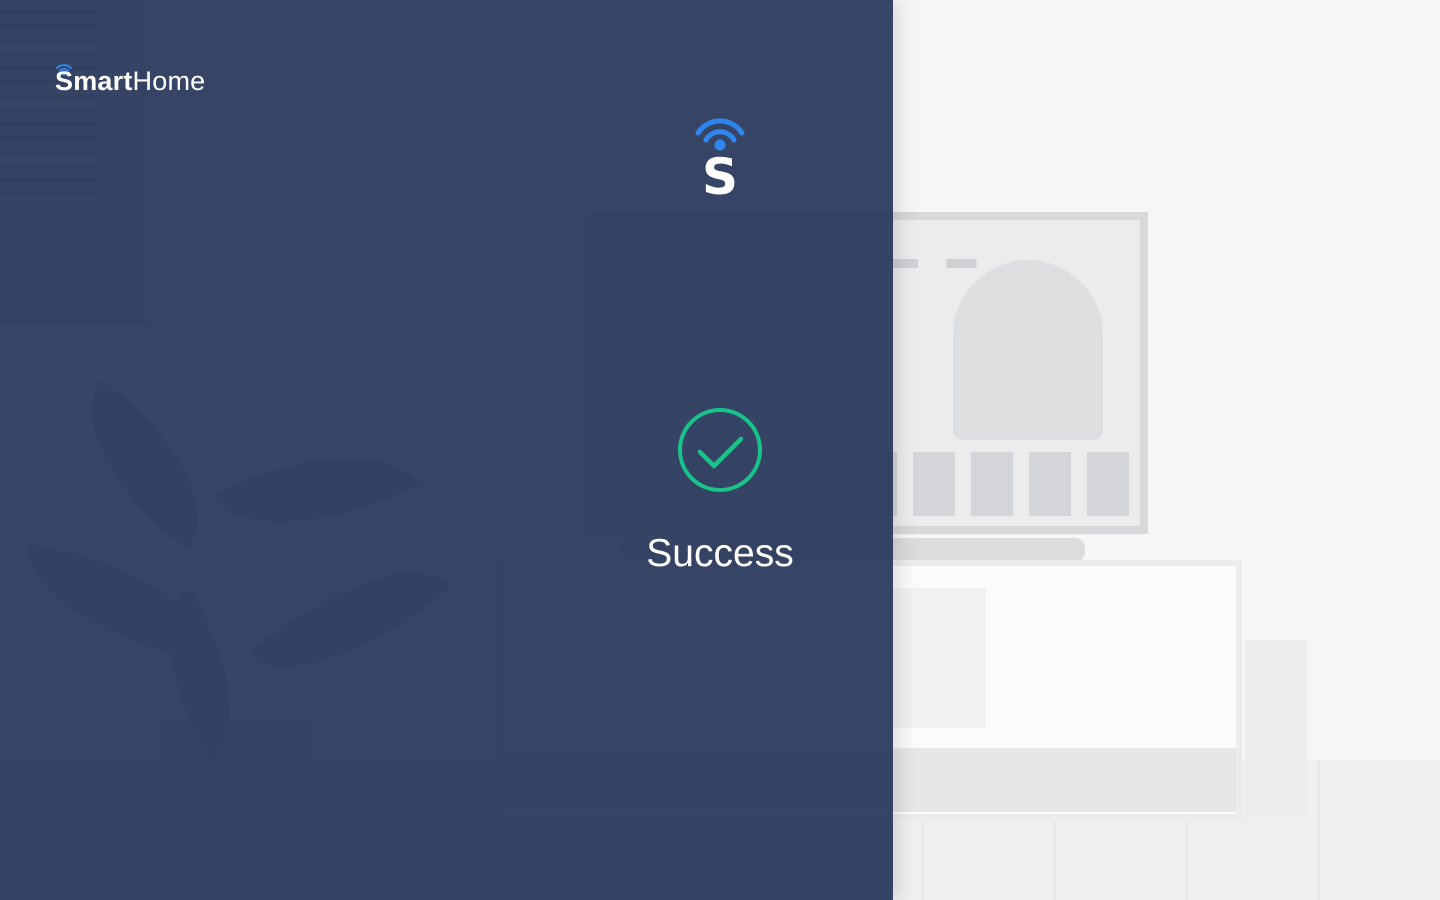  What do you see at coordinates (94, 81) in the screenshot?
I see `brand-name-bold: Smart` at bounding box center [94, 81].